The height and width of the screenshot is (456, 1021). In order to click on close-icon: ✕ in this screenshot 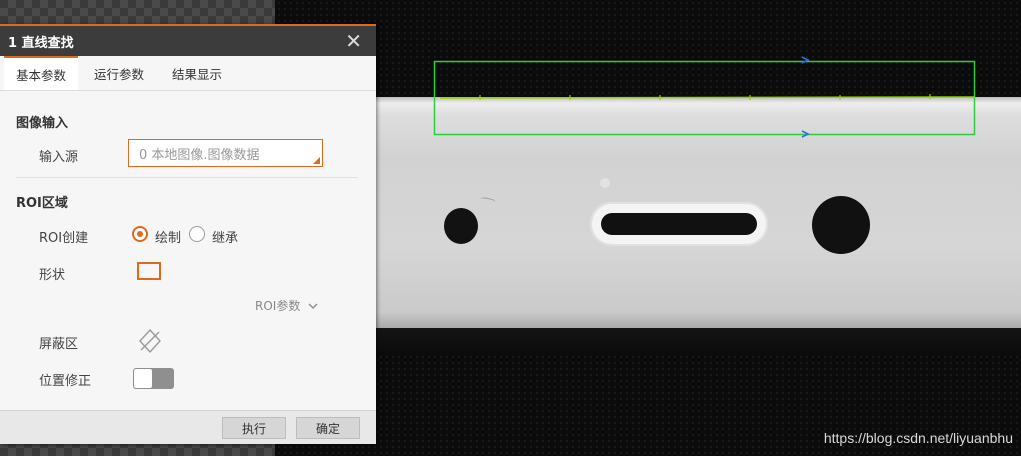, I will do `click(353, 41)`.